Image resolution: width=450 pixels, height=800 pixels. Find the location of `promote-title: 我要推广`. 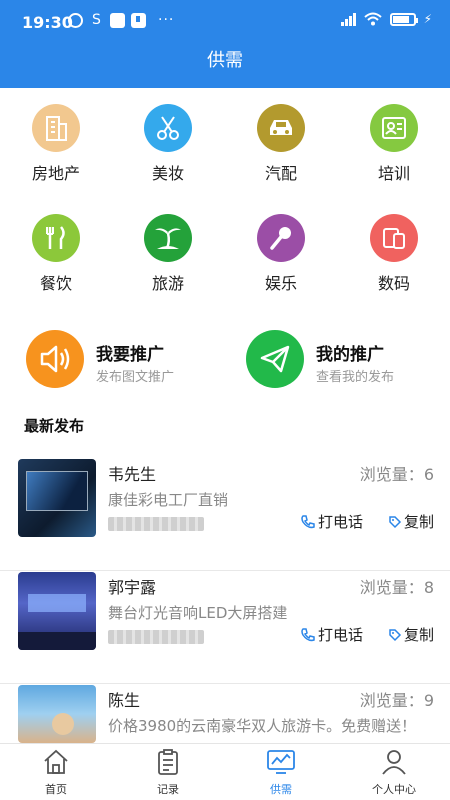

promote-title: 我要推广 is located at coordinates (130, 355).